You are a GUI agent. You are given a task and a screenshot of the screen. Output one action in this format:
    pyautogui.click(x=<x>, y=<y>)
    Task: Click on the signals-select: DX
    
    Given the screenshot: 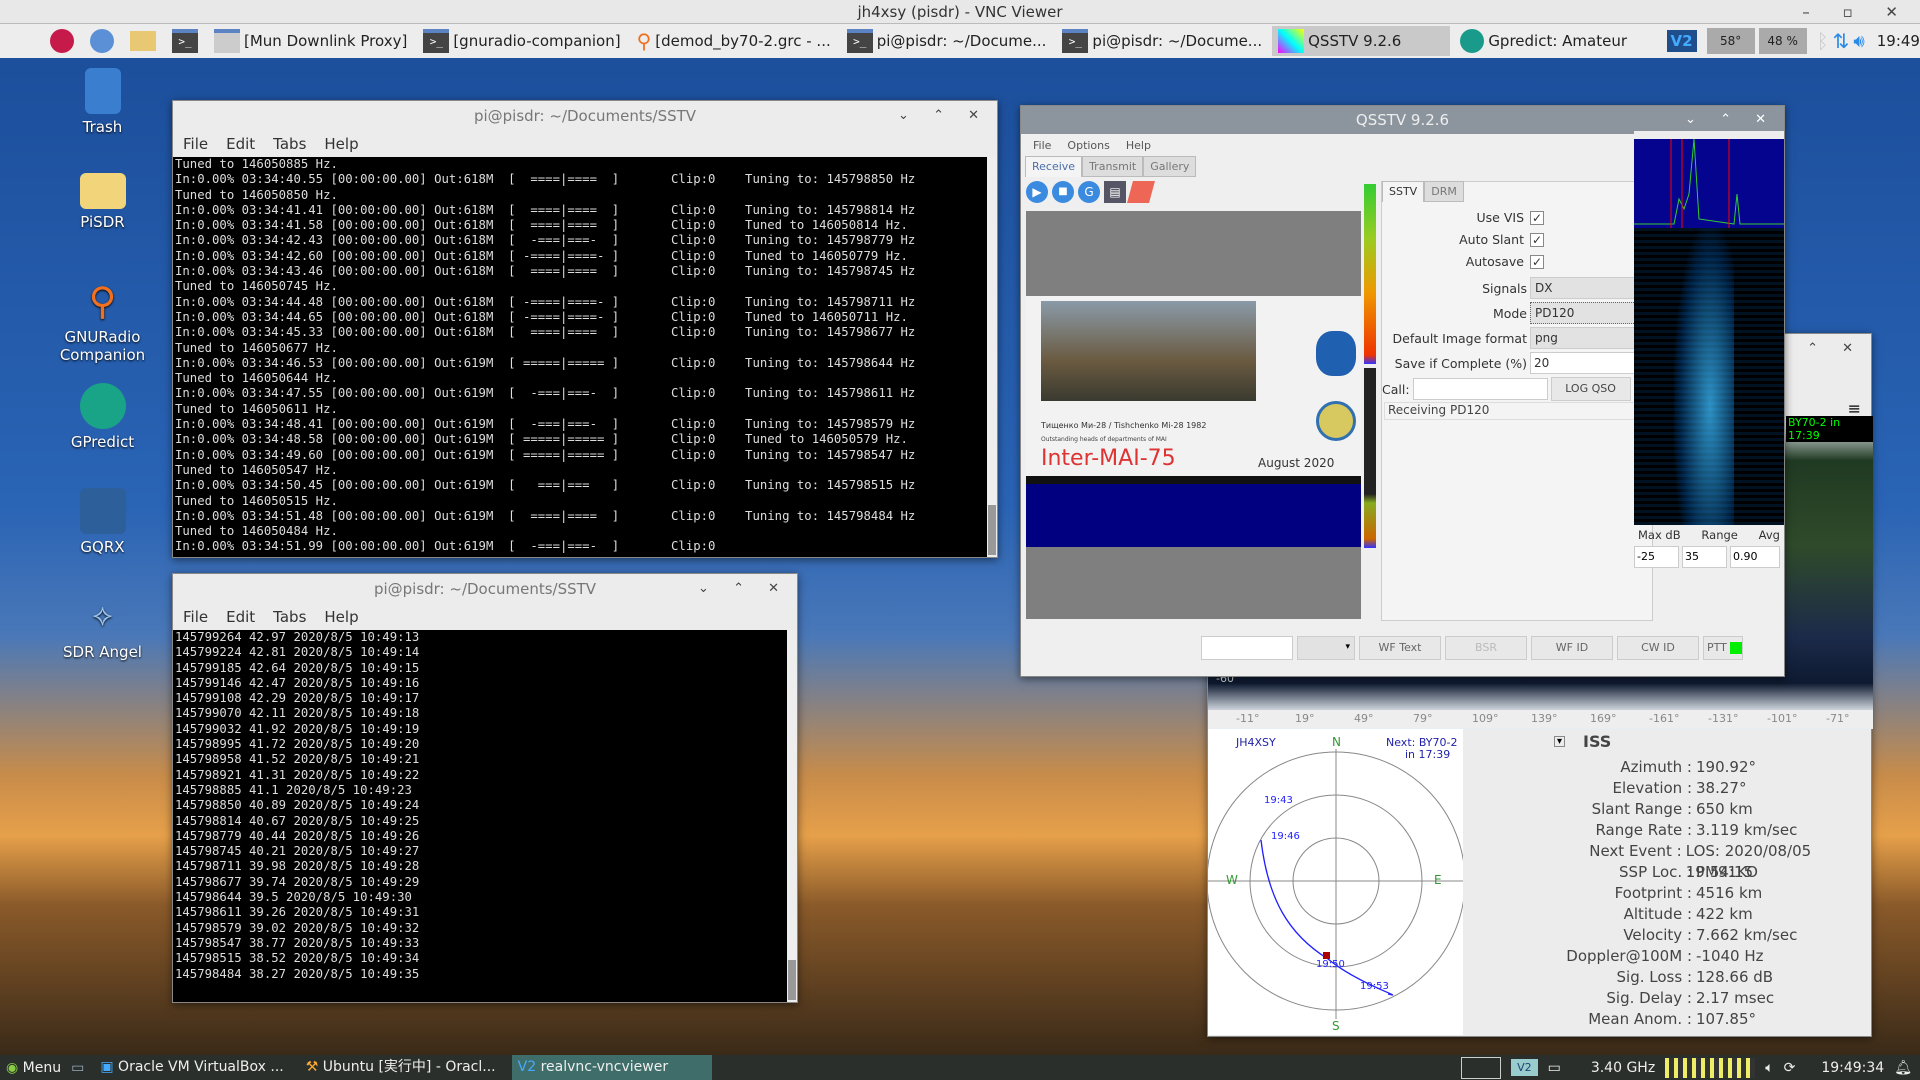 What is the action you would take?
    pyautogui.click(x=1590, y=288)
    